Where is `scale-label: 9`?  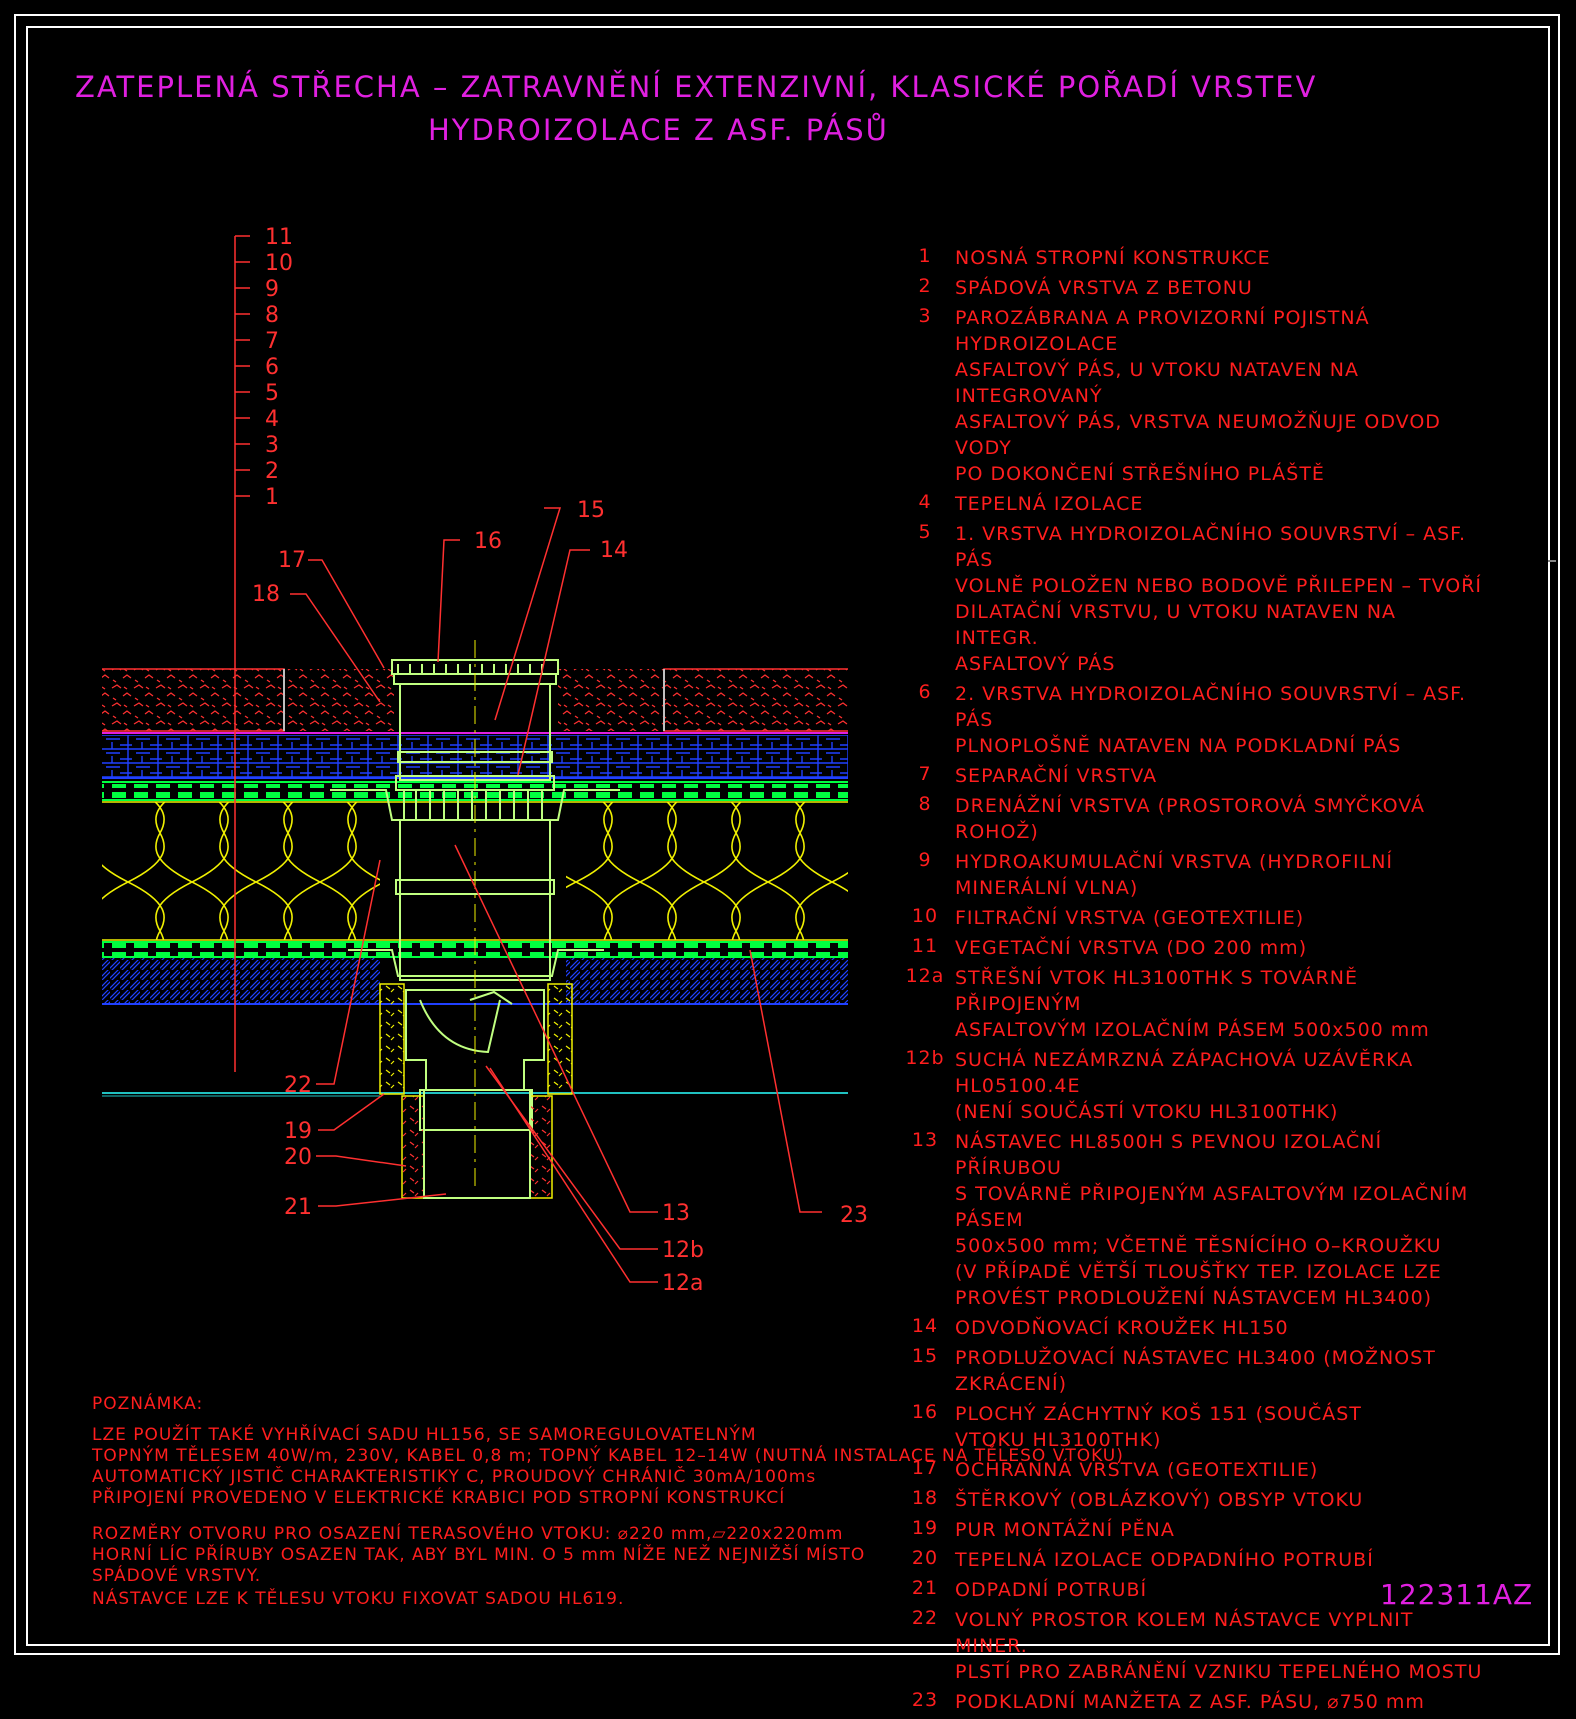 scale-label: 9 is located at coordinates (272, 289).